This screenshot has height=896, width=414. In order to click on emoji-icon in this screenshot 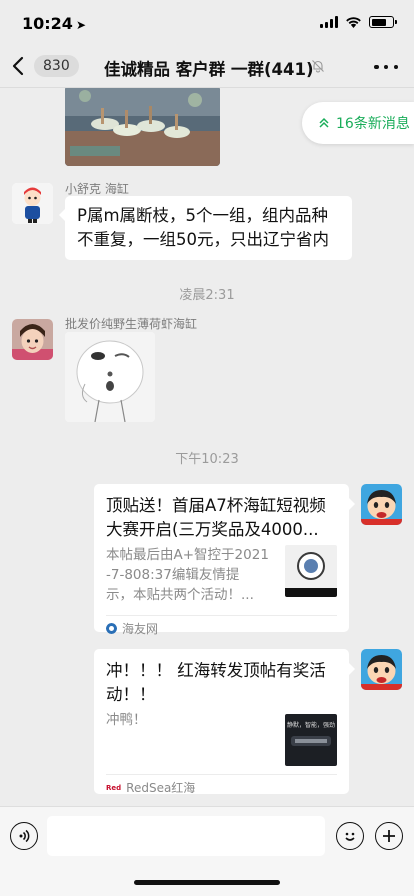, I will do `click(350, 836)`.